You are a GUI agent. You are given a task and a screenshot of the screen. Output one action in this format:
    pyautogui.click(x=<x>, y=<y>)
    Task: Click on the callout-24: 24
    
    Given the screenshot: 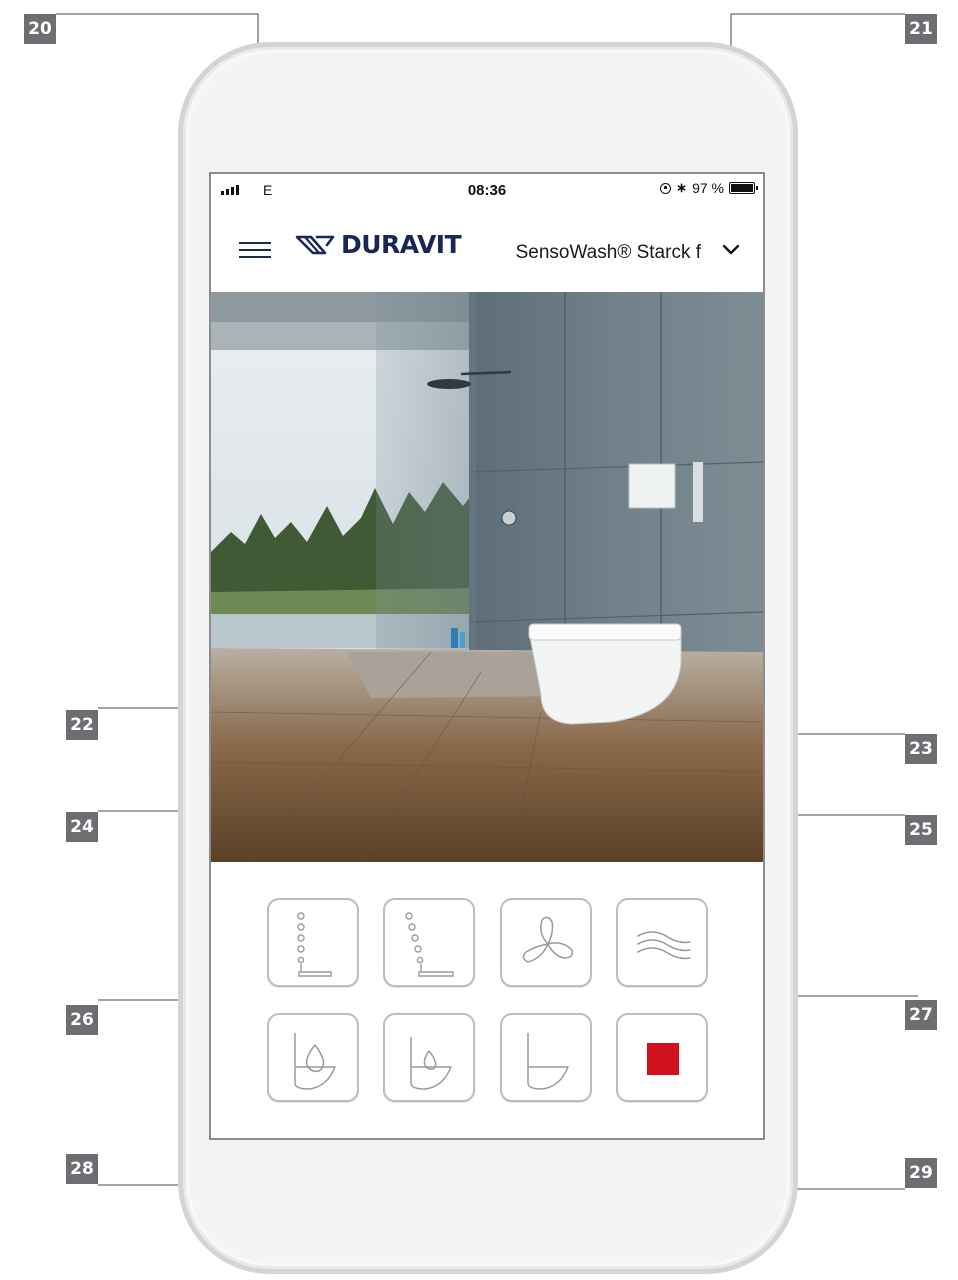 What is the action you would take?
    pyautogui.click(x=82, y=827)
    